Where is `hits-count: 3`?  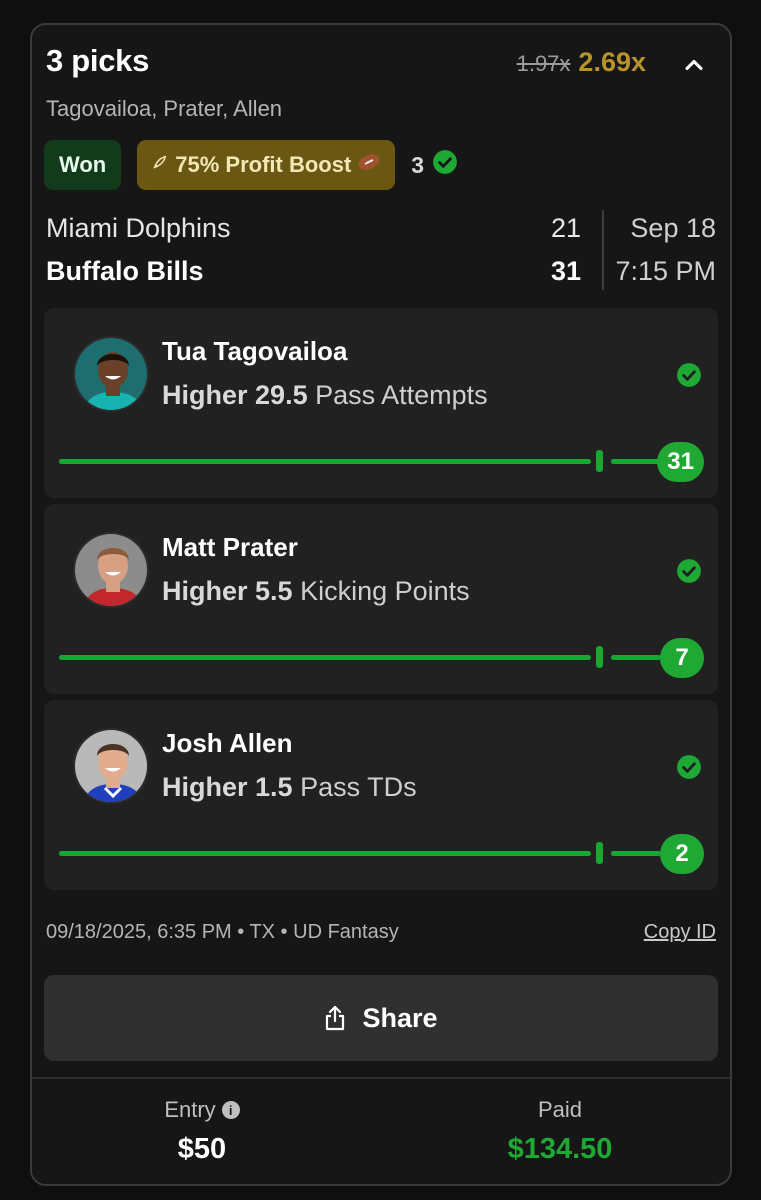
hits-count: 3 is located at coordinates (434, 165).